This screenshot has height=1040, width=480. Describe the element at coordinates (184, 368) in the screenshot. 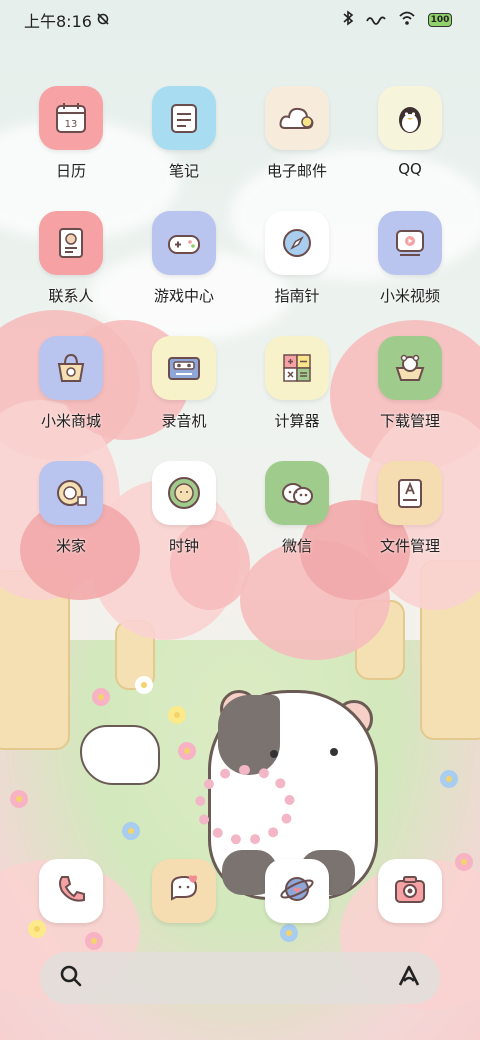

I see `cassette-icon` at that location.